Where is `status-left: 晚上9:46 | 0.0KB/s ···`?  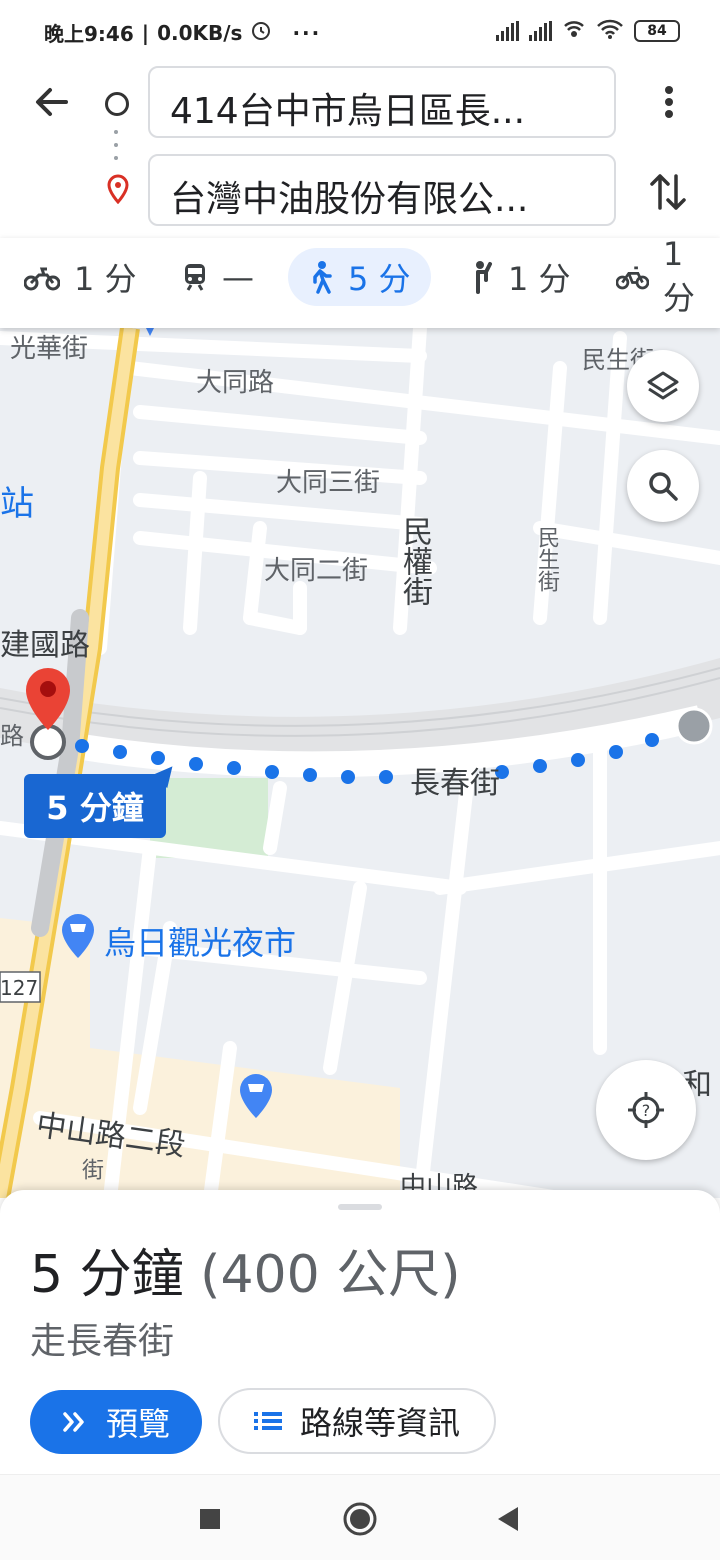 status-left: 晚上9:46 | 0.0KB/s ··· is located at coordinates (182, 32).